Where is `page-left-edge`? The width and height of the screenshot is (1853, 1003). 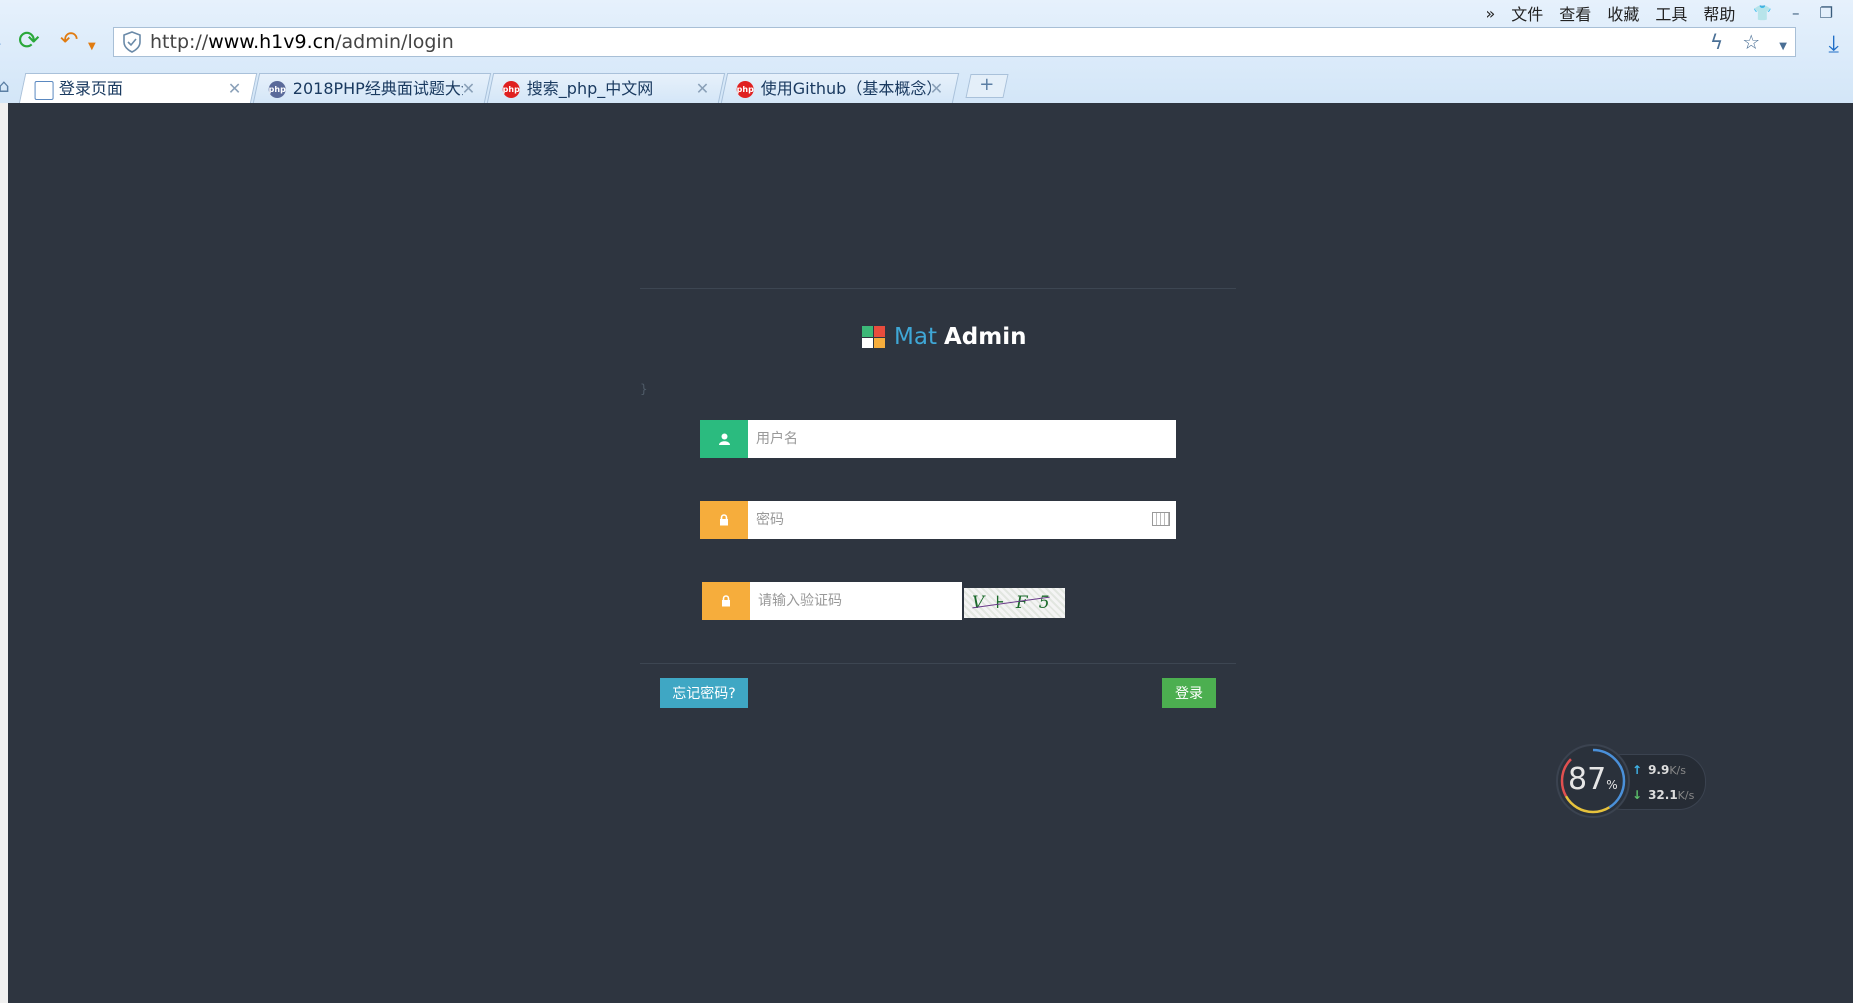 page-left-edge is located at coordinates (4, 553).